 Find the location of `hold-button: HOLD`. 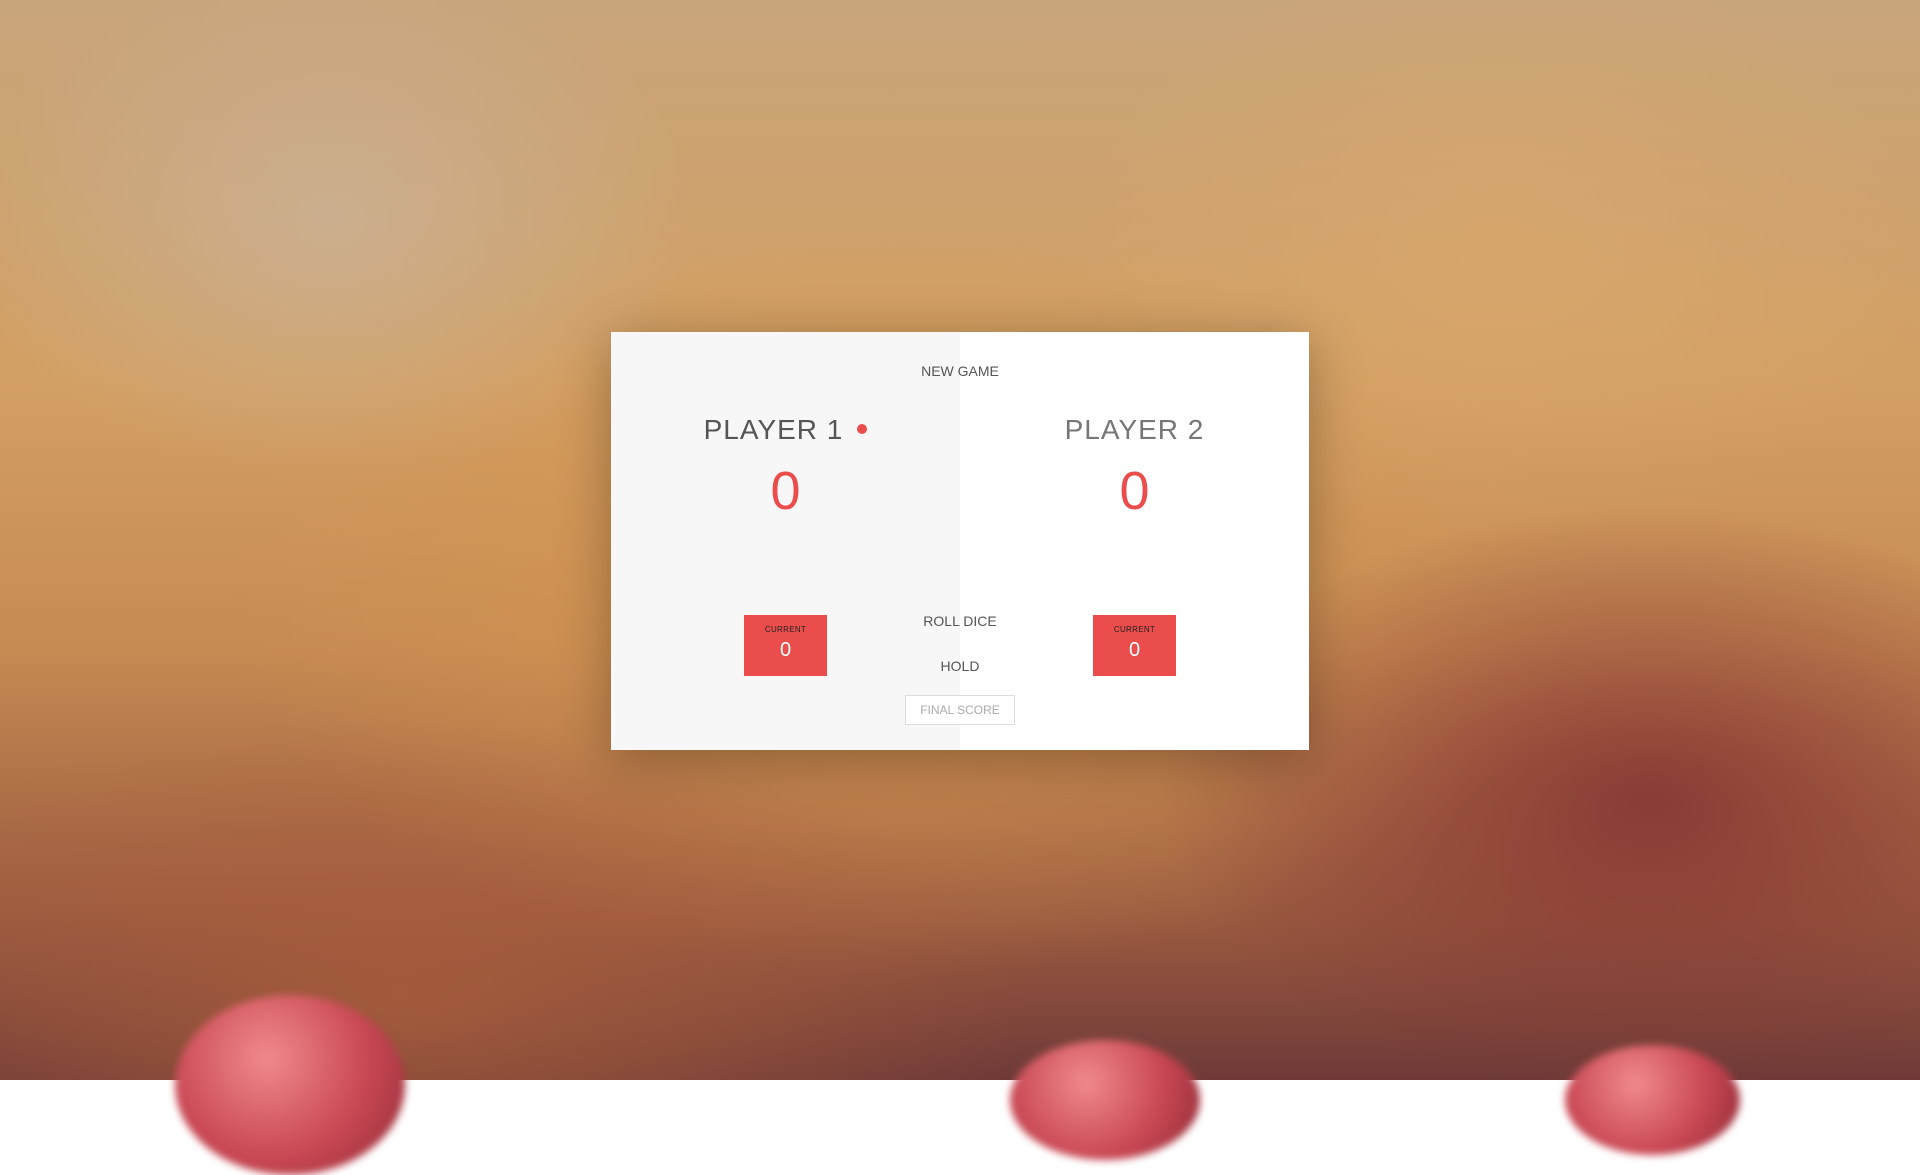

hold-button: HOLD is located at coordinates (960, 666).